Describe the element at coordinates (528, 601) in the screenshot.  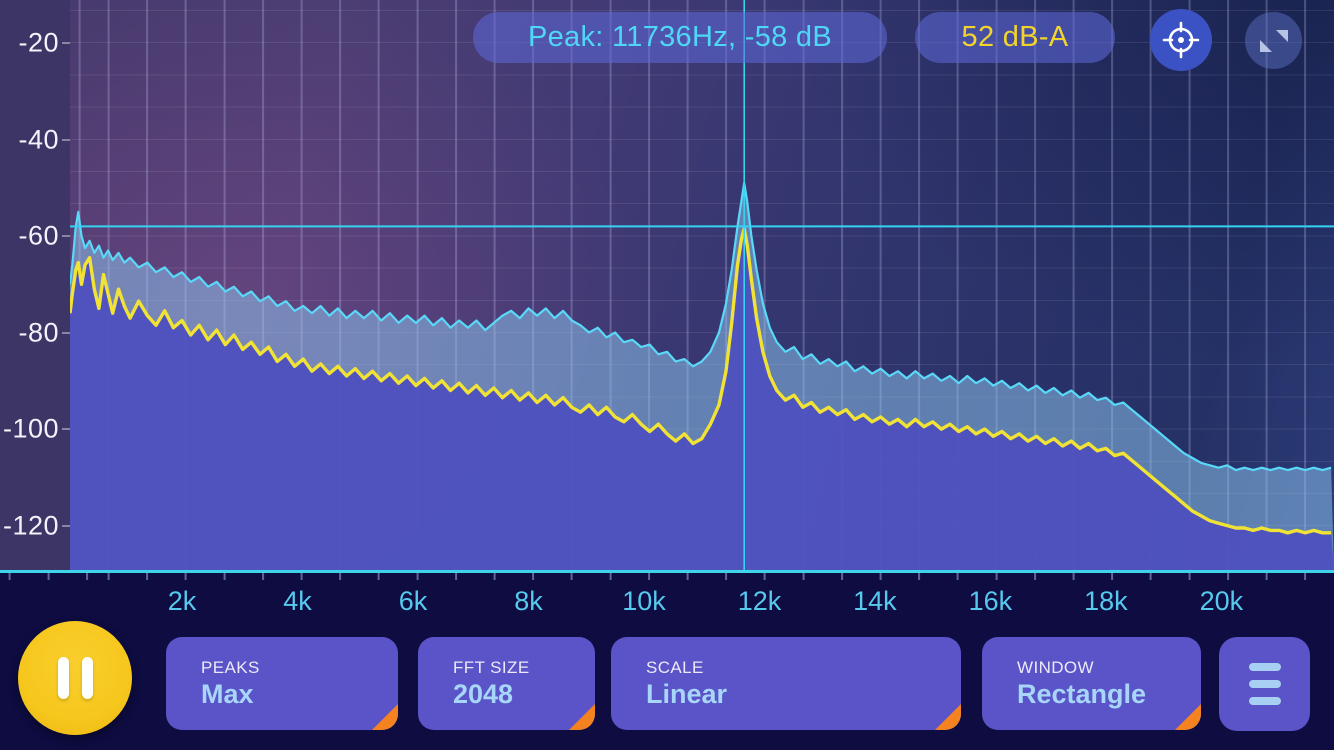
I see `x-axis-label: 8k` at that location.